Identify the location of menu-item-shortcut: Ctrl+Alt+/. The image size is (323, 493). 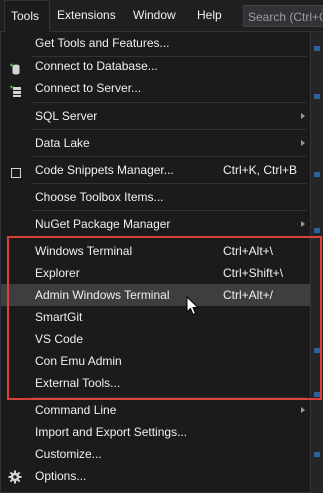
(248, 295).